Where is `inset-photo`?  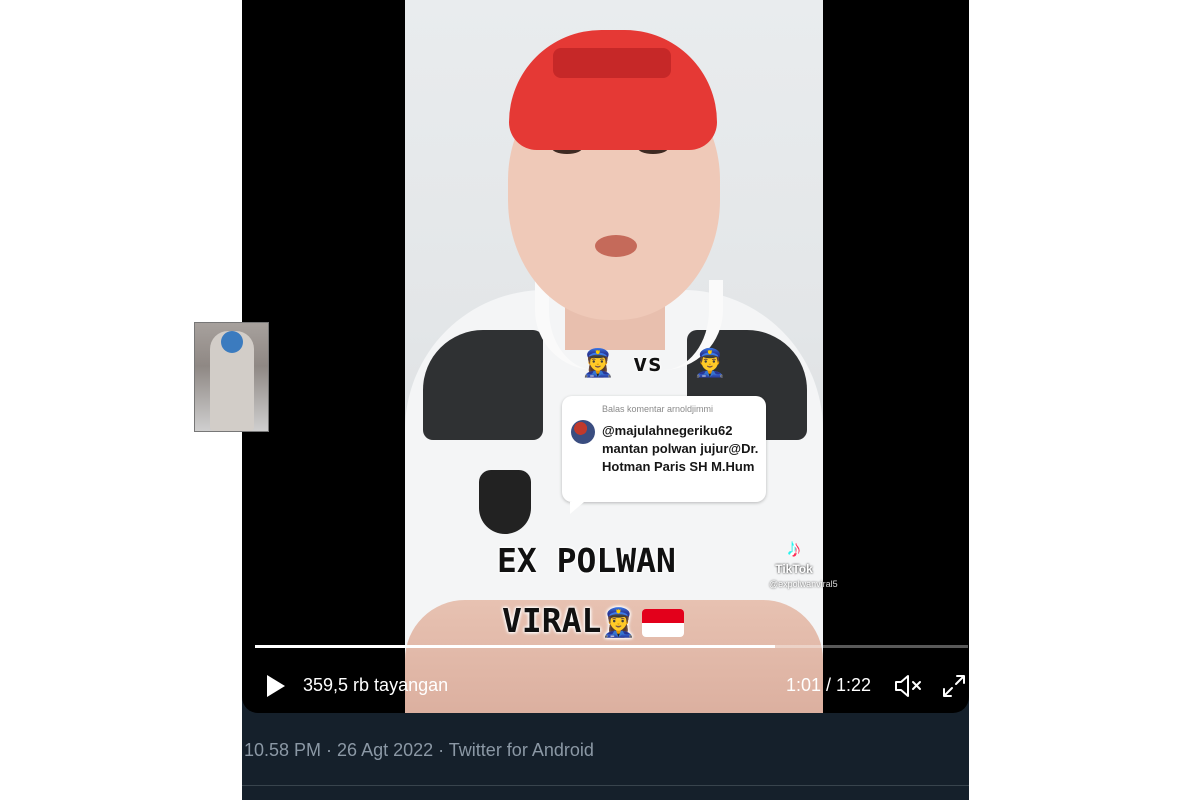 inset-photo is located at coordinates (231, 377).